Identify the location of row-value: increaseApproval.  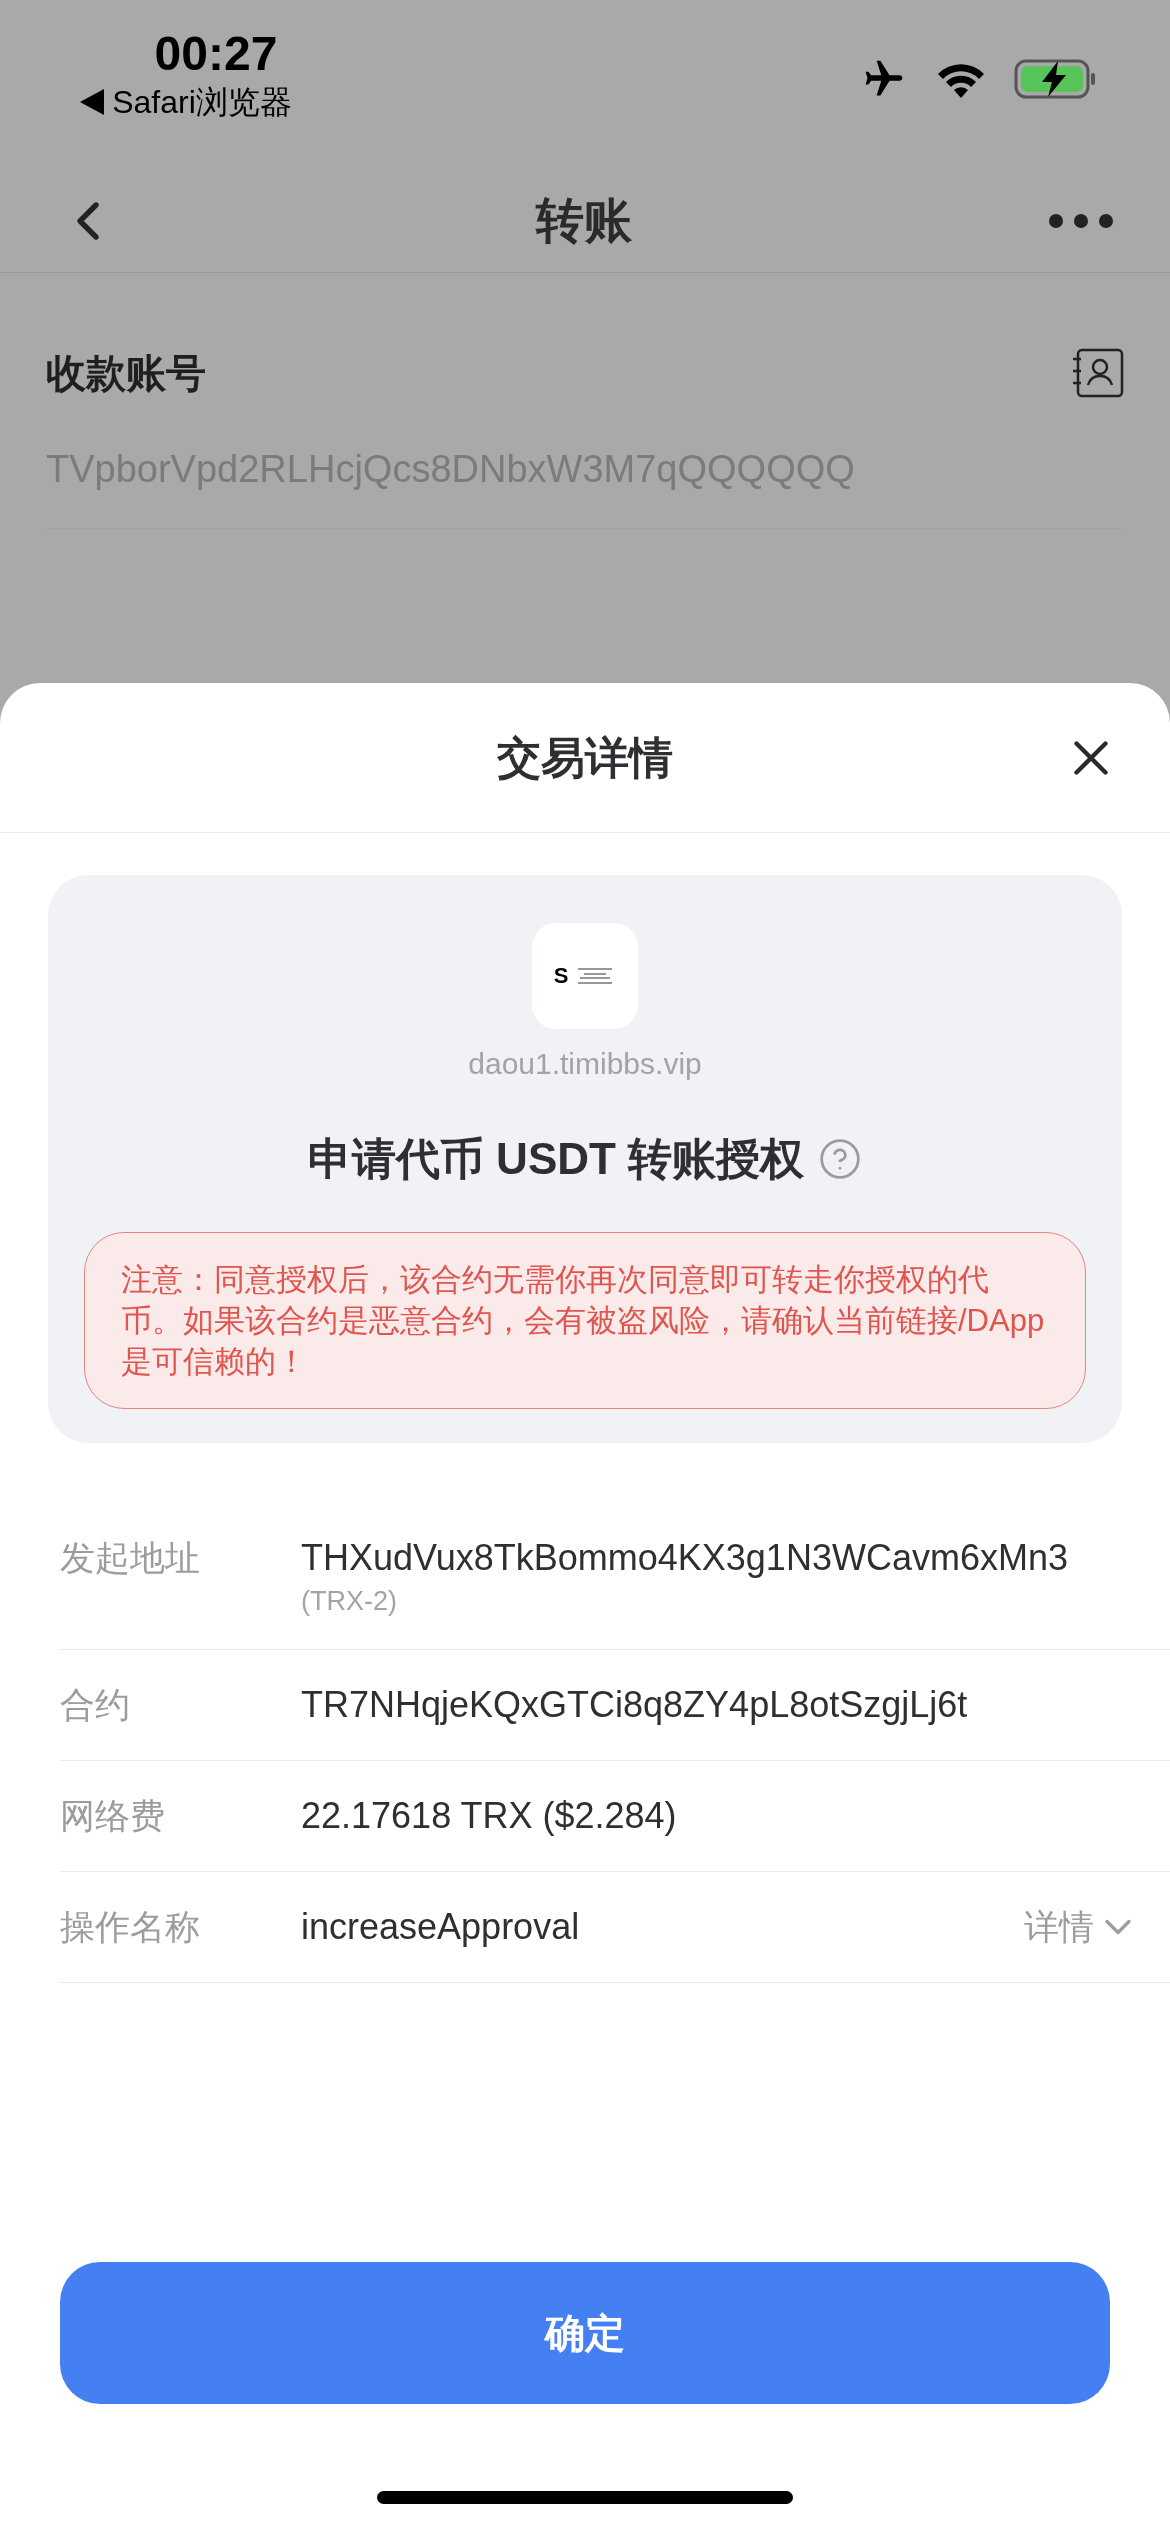
(441, 1927).